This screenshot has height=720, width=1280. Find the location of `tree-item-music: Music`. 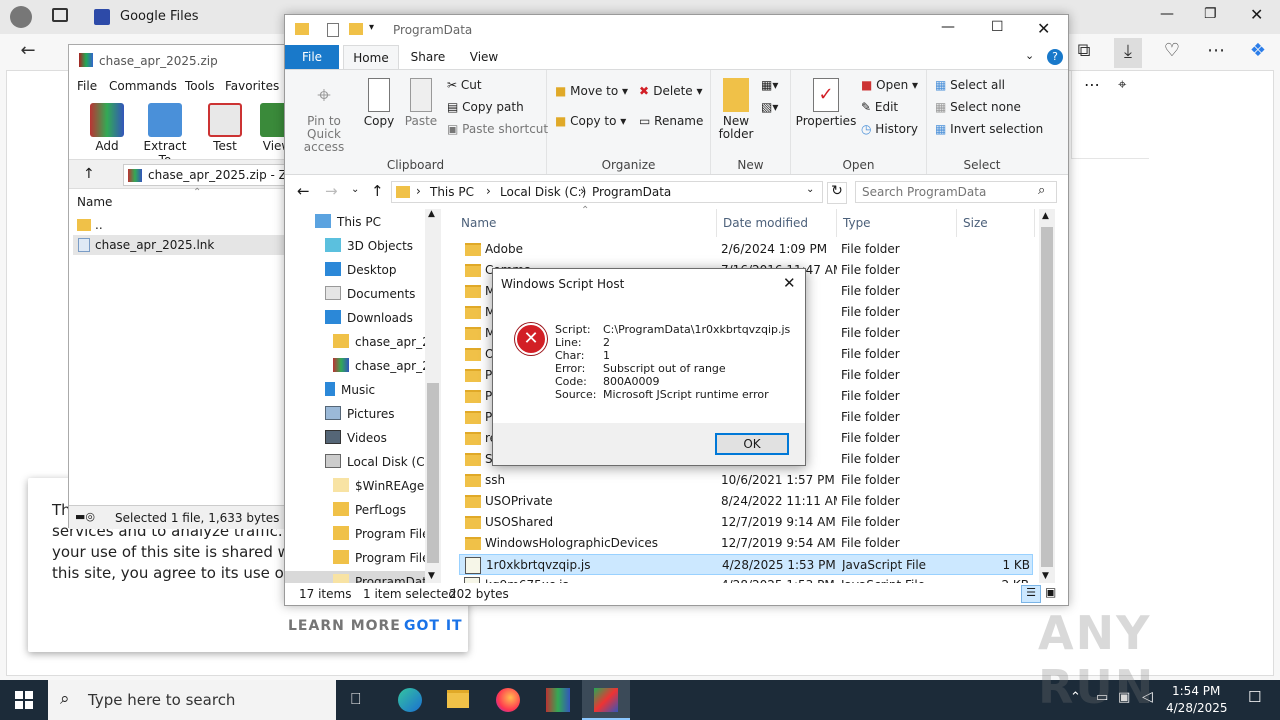

tree-item-music: Music is located at coordinates (350, 390).